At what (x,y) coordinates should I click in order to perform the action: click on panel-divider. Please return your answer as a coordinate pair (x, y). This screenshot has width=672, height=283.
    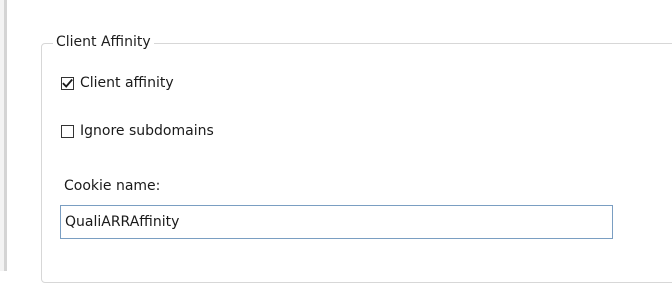
    Looking at the image, I should click on (5, 135).